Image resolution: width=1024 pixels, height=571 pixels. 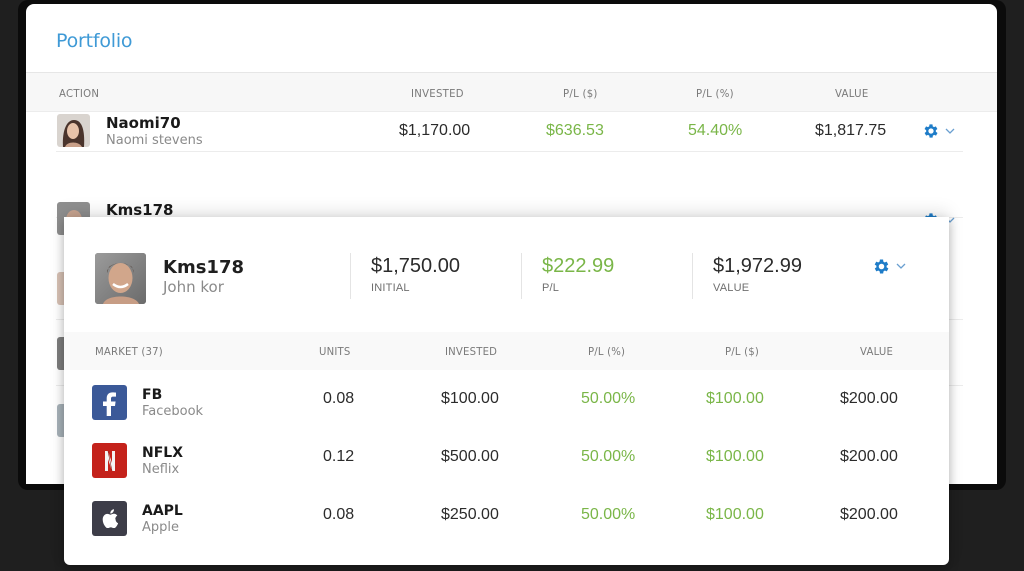 What do you see at coordinates (334, 351) in the screenshot?
I see `column-header-units: UNITS` at bounding box center [334, 351].